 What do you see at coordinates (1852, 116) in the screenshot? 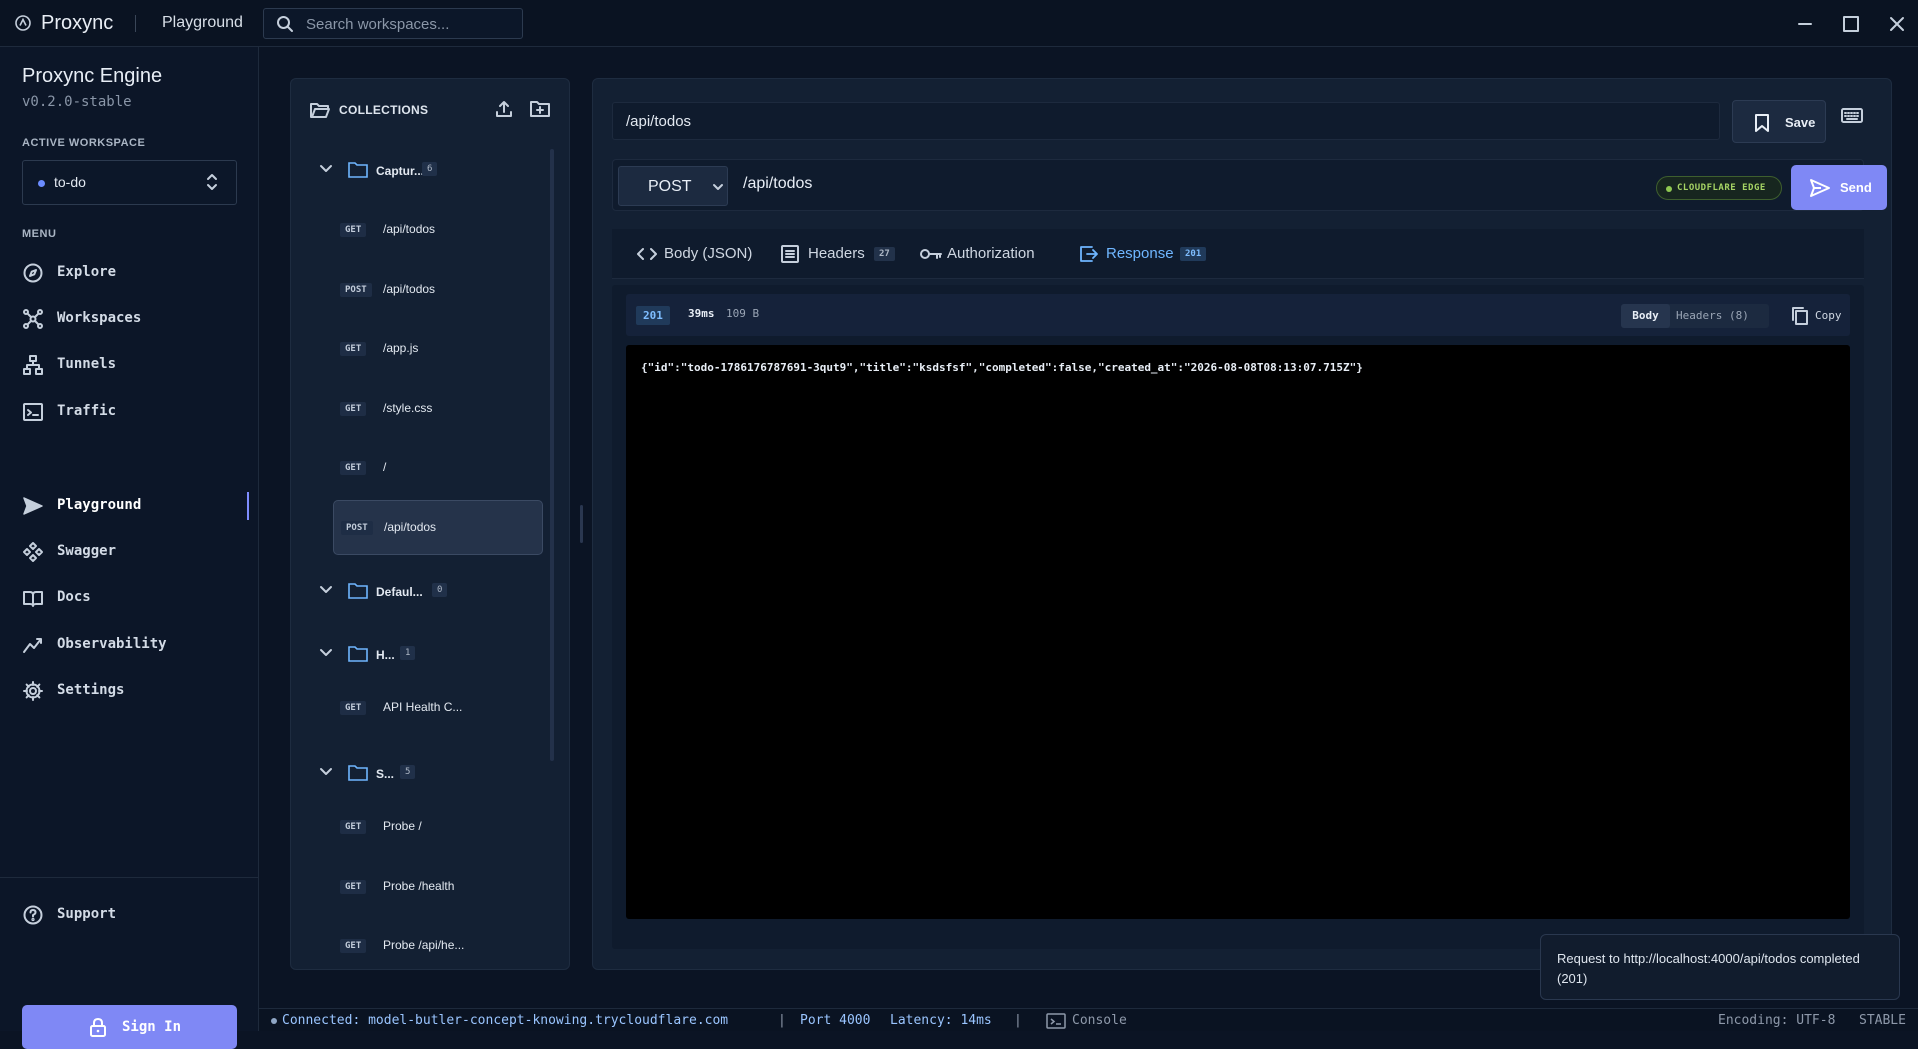
I see `keyboard-icon` at bounding box center [1852, 116].